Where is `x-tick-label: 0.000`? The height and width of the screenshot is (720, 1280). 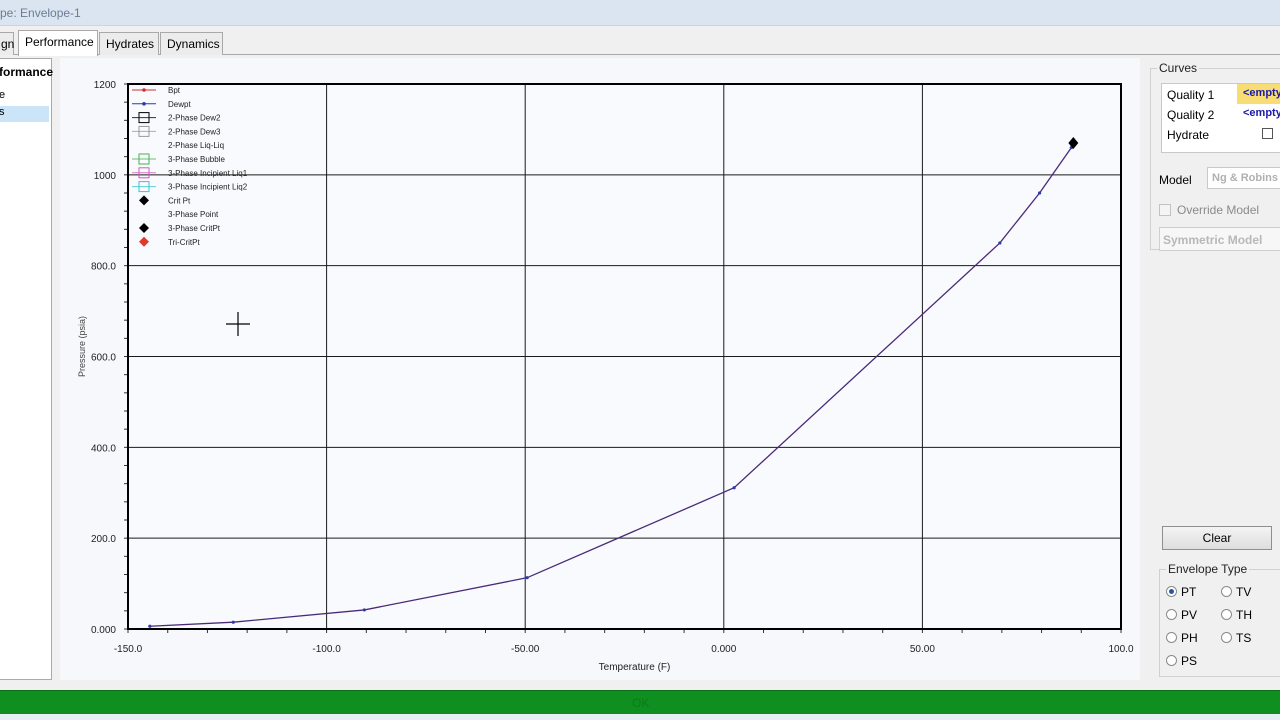
x-tick-label: 0.000 is located at coordinates (723, 649).